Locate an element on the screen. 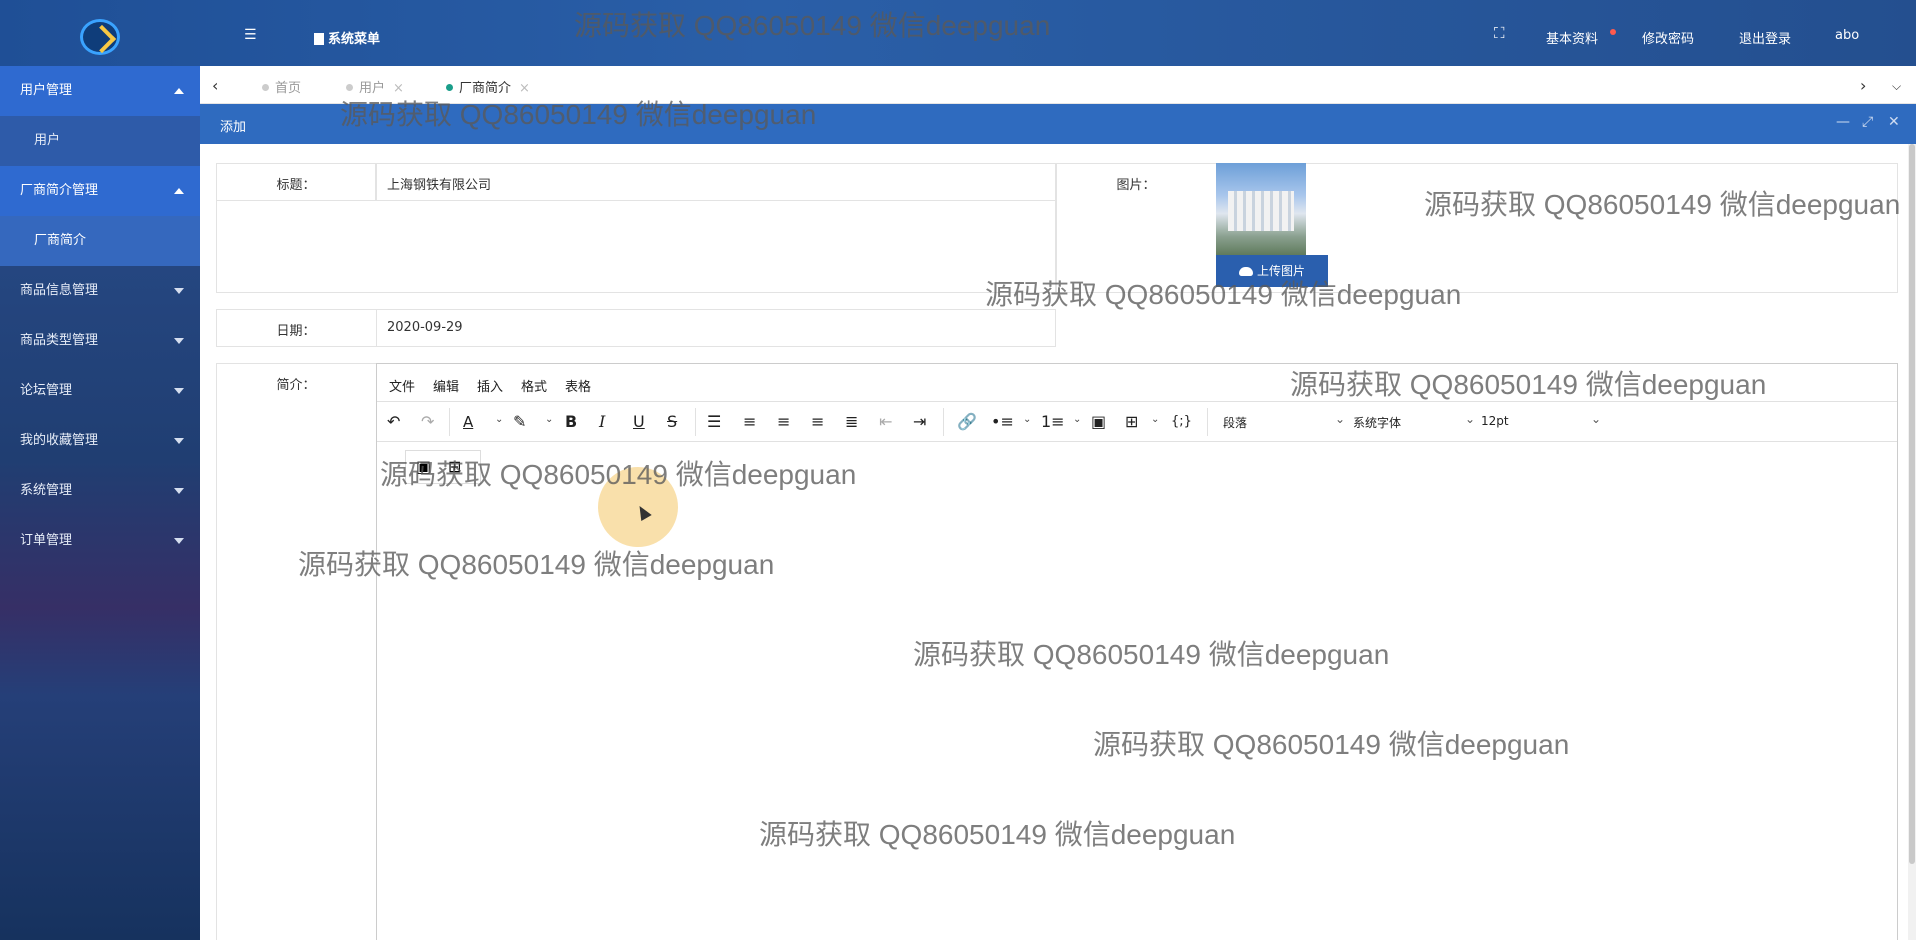 This screenshot has height=940, width=1916. upload-image-button: 上传图片 is located at coordinates (1272, 271).